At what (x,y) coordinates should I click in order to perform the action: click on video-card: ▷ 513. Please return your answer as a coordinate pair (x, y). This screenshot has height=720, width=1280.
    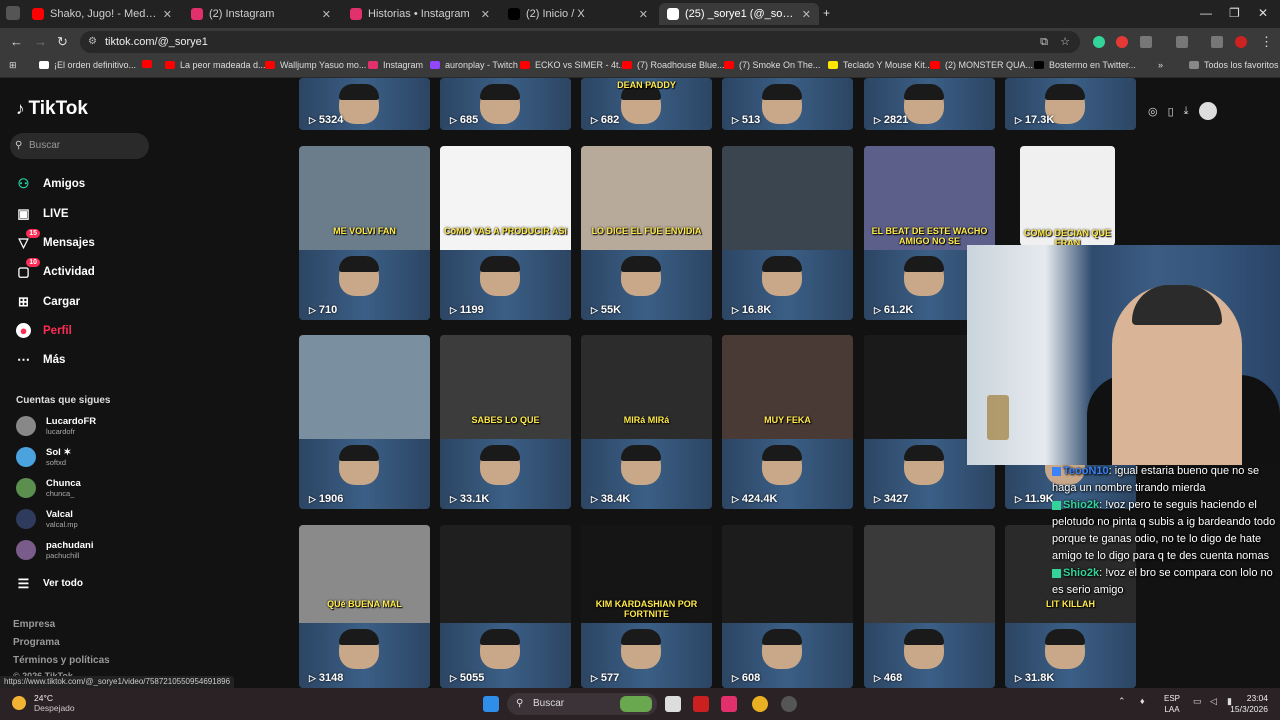
    Looking at the image, I should click on (787, 104).